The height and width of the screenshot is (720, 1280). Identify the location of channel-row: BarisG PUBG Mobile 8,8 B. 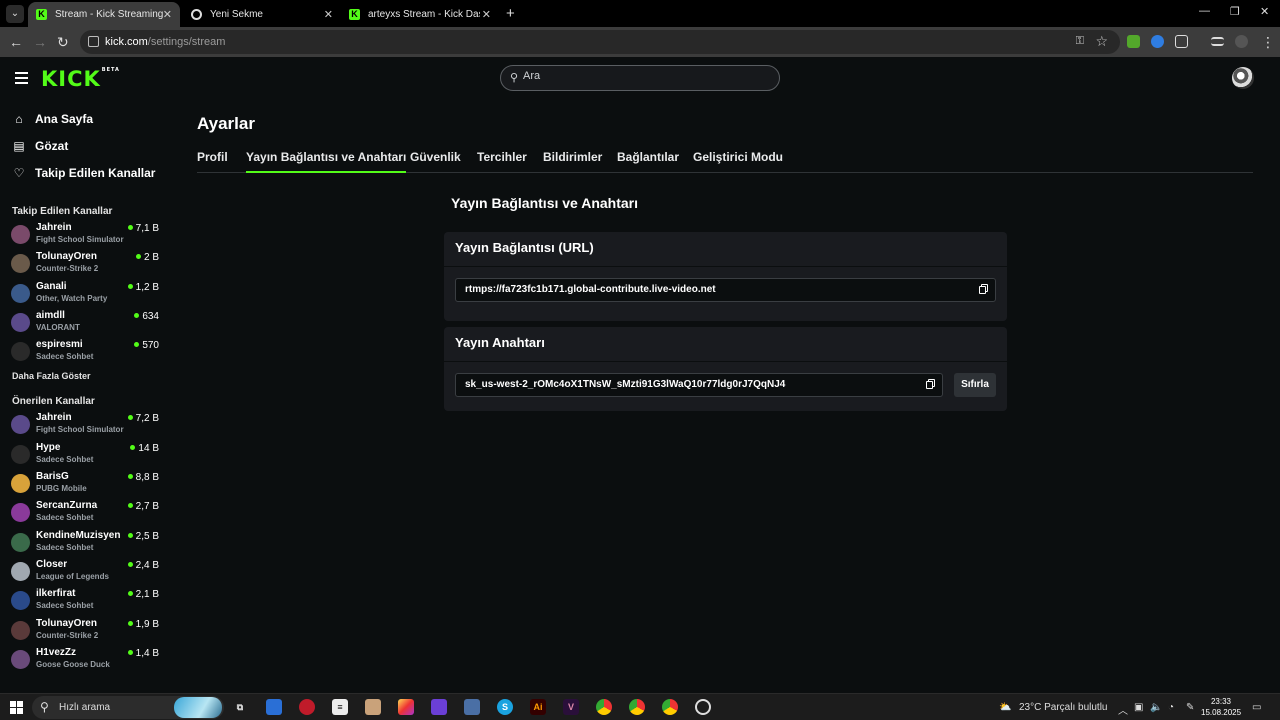
(84, 483).